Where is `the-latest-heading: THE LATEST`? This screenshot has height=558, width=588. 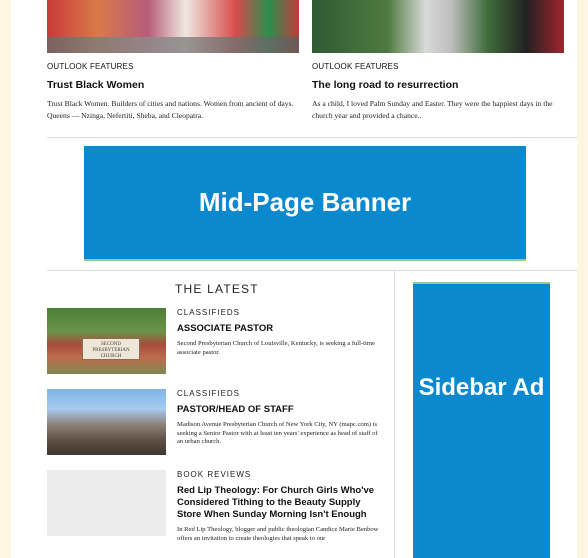
the-latest-heading: THE LATEST is located at coordinates (217, 289).